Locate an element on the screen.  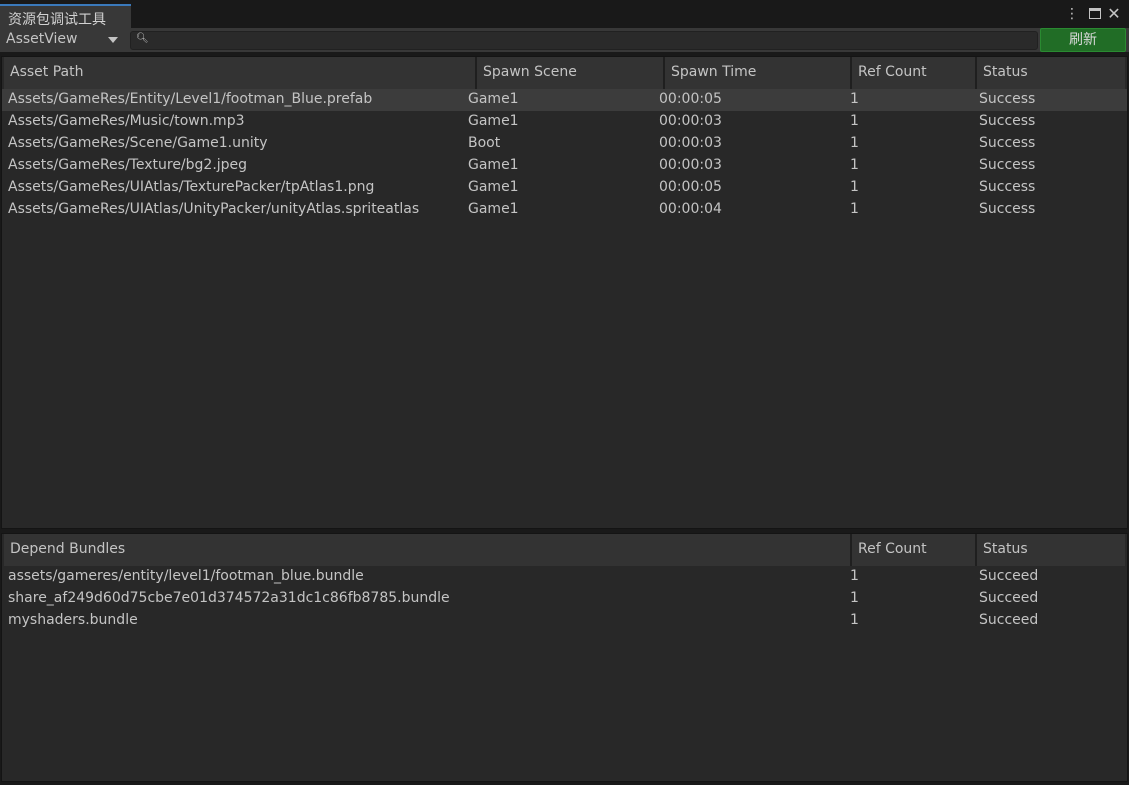
title-bar: 资源包调试工具 ⋮ ✕ is located at coordinates (564, 14).